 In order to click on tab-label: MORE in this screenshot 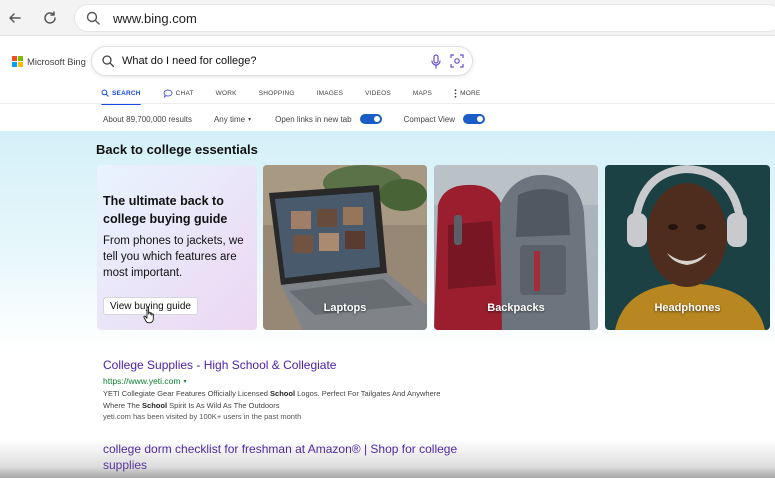, I will do `click(470, 93)`.